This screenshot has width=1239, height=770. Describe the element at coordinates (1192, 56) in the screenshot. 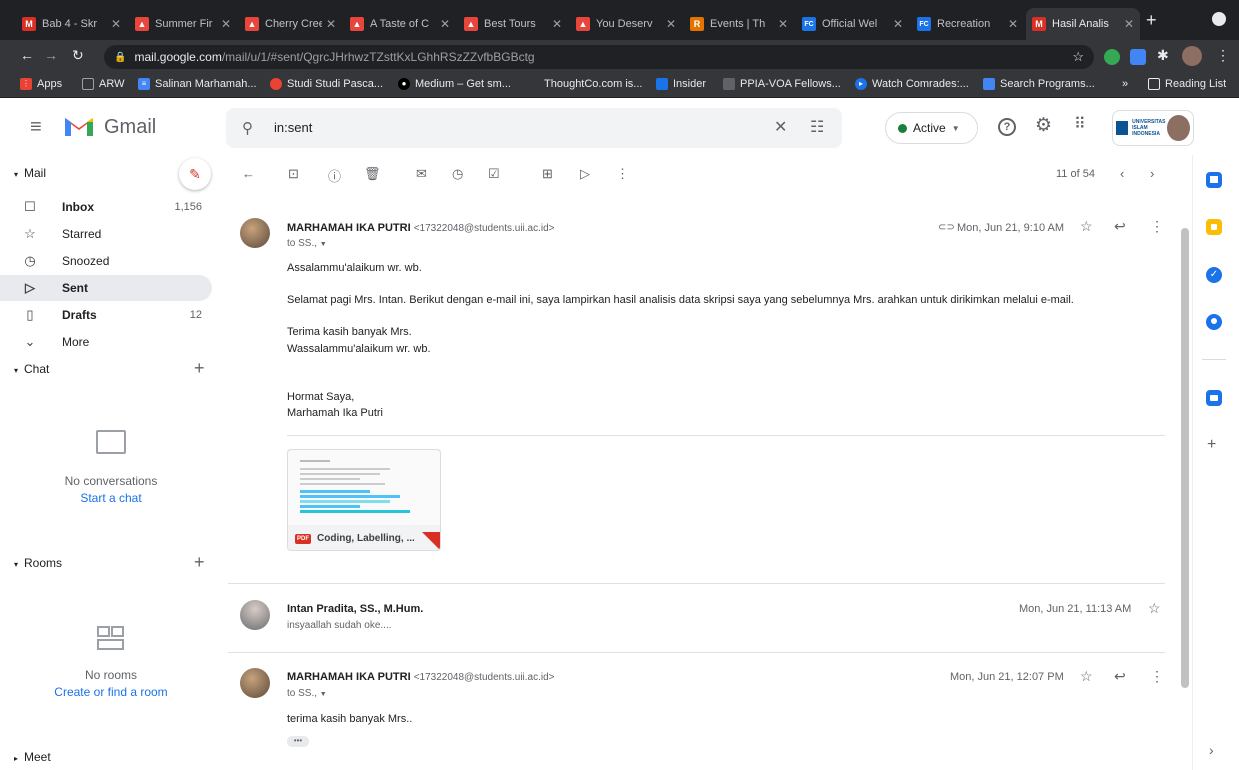

I see `browser-avatar` at that location.